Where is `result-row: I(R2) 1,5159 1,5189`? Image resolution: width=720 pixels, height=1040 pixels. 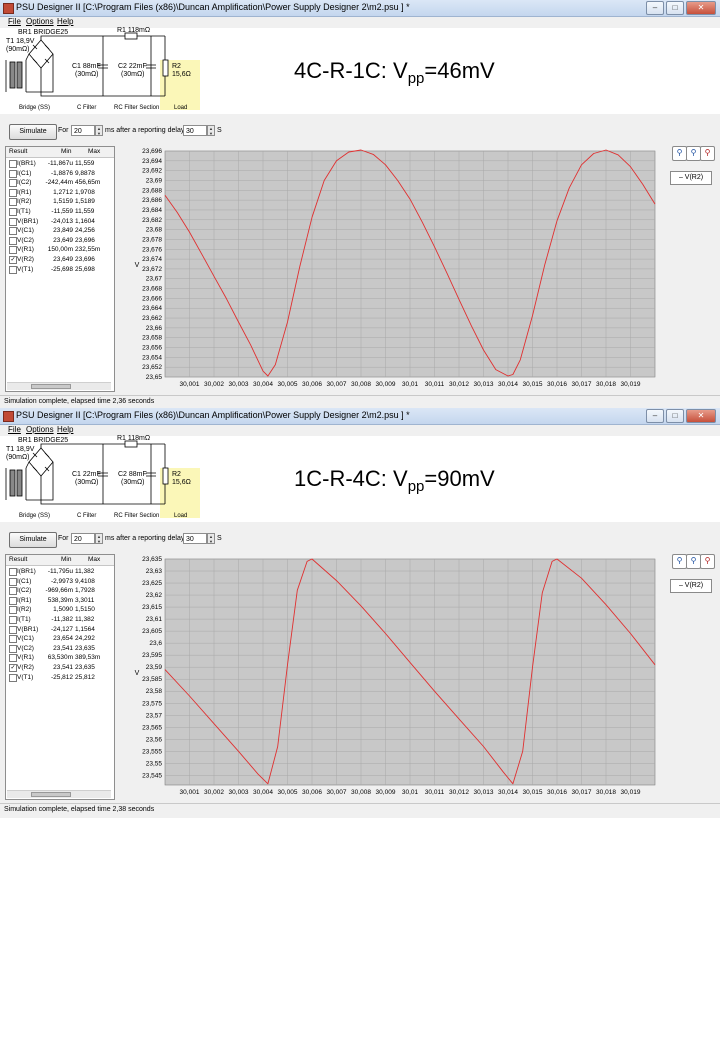
result-row: I(R2) 1,5159 1,5189 is located at coordinates (60, 202).